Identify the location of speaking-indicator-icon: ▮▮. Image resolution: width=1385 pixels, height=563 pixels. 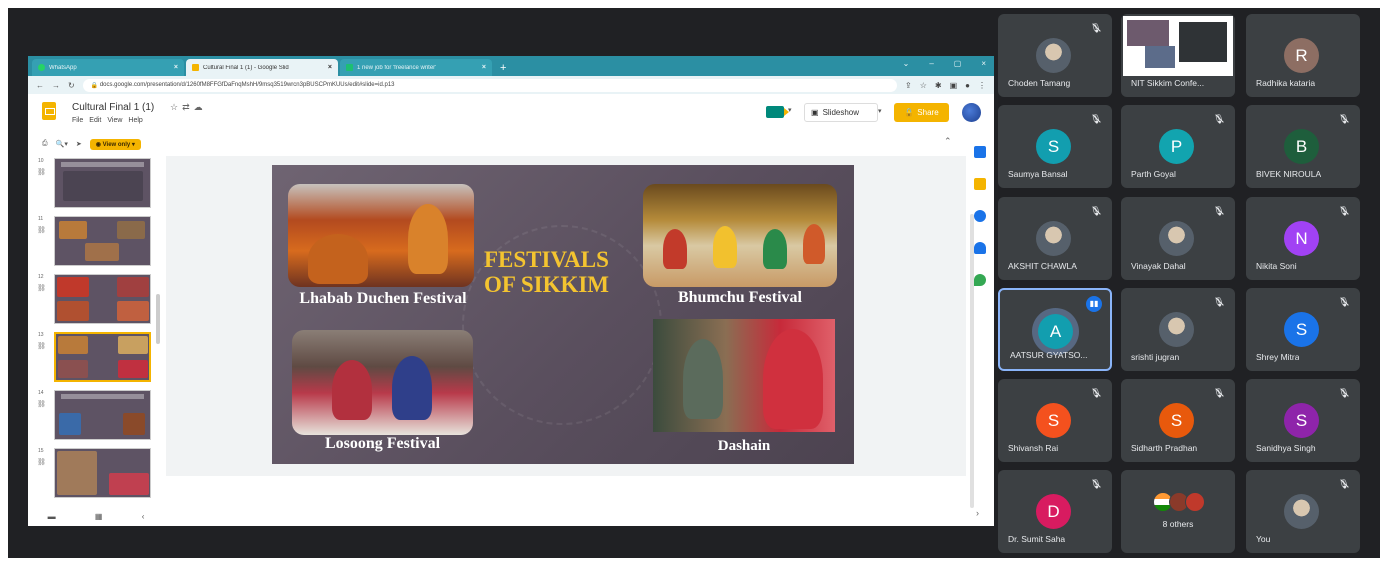
(1094, 304).